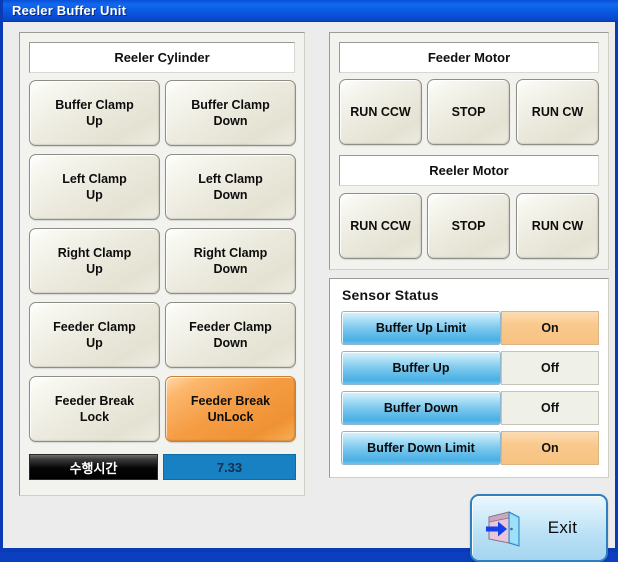 The height and width of the screenshot is (562, 618). I want to click on window-title: Reeler Buffer Unit, so click(69, 10).